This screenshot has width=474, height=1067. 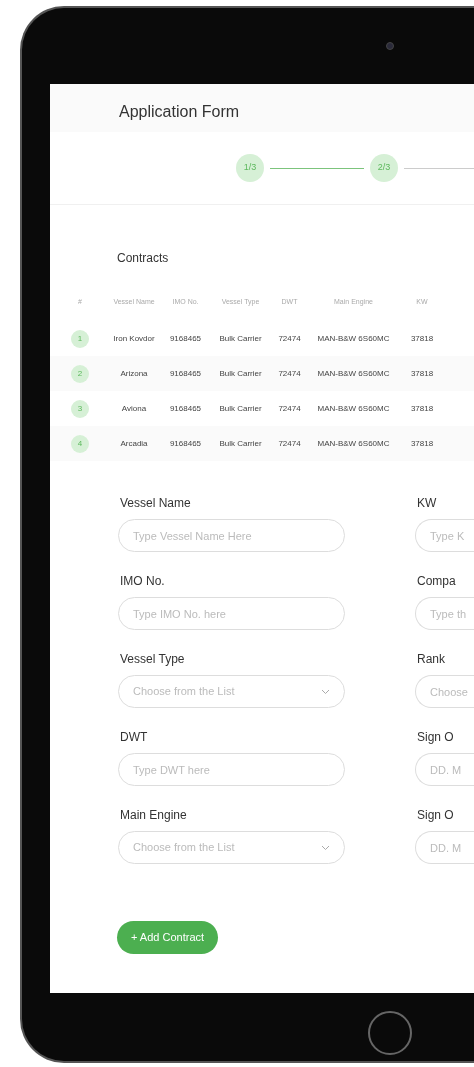 What do you see at coordinates (134, 338) in the screenshot?
I see `table-cell-text: Iron Kovdor` at bounding box center [134, 338].